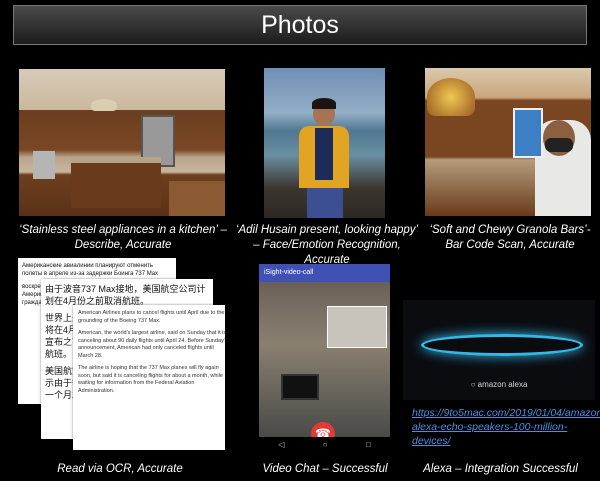  I want to click on back-icon: ◁, so click(281, 444).